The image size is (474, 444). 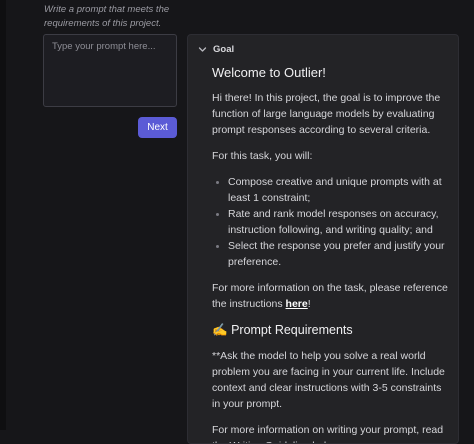 What do you see at coordinates (3, 215) in the screenshot?
I see `left-edge-divider` at bounding box center [3, 215].